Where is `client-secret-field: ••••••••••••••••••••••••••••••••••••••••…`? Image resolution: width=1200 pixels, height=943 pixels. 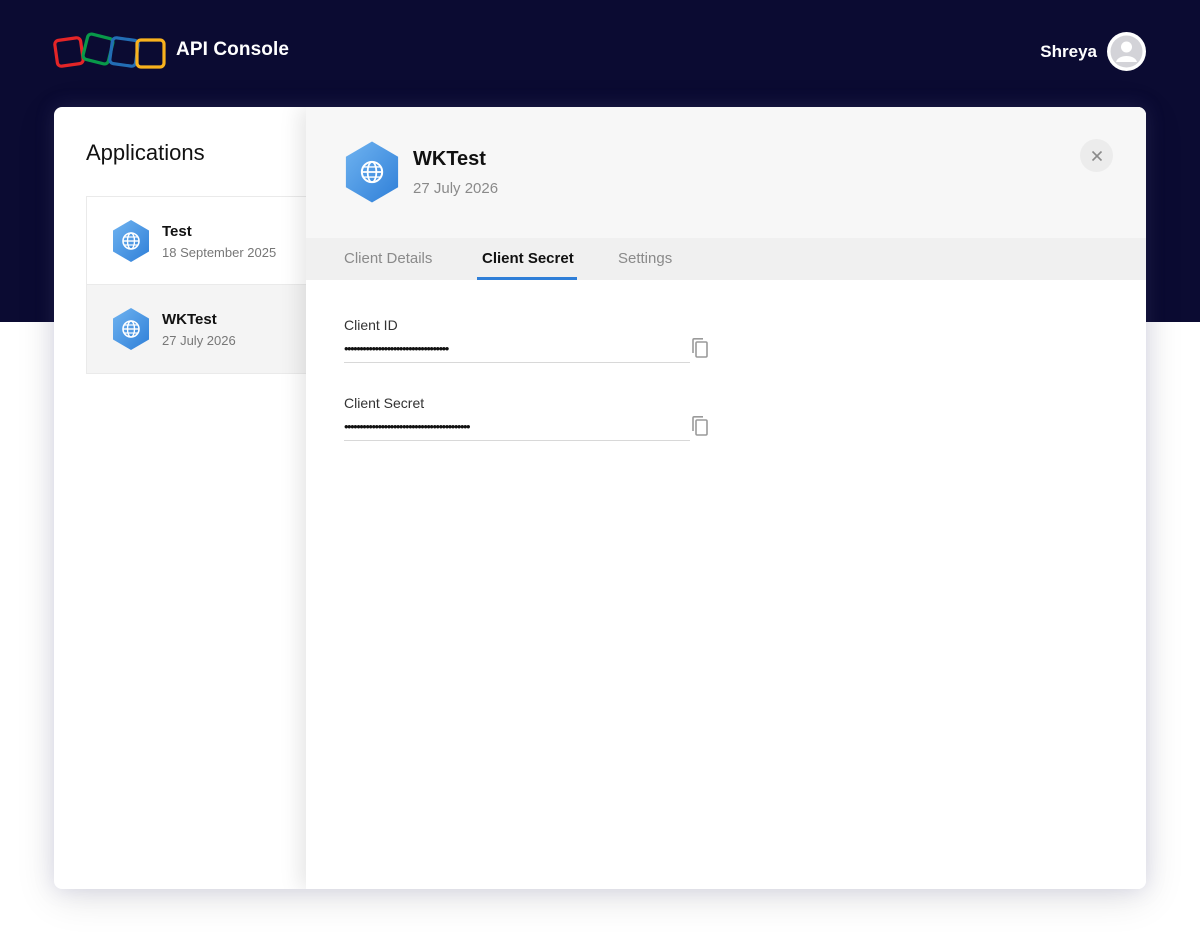
client-secret-field: ••••••••••••••••••••••••••••••••••••••••… is located at coordinates (517, 428).